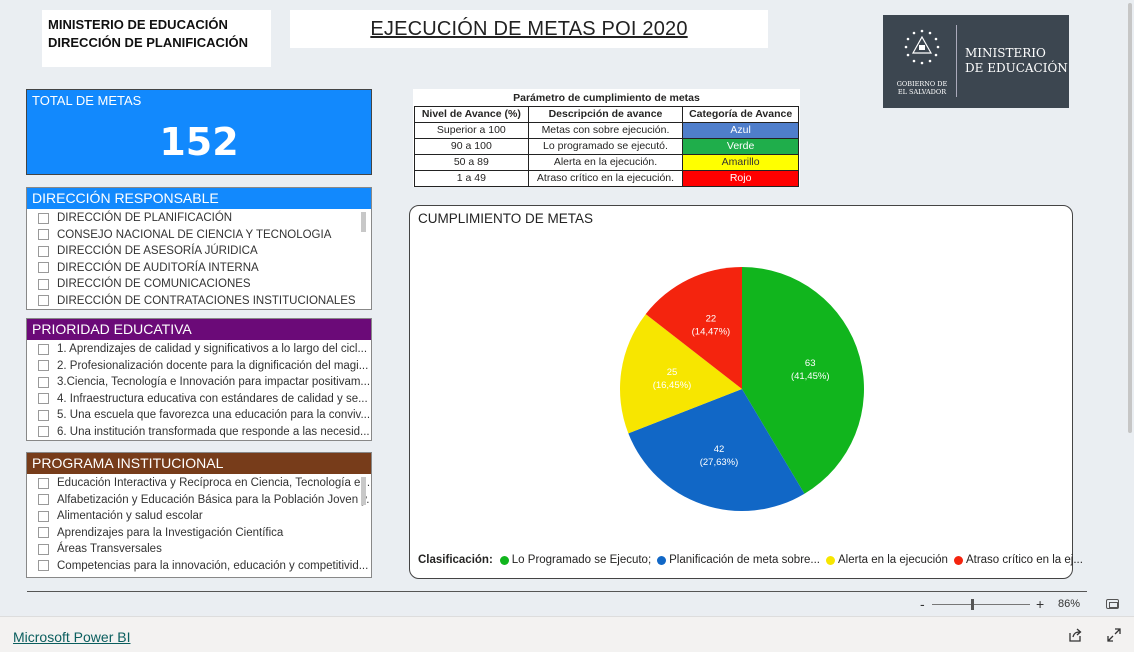 The height and width of the screenshot is (652, 1134). I want to click on legend-entry: Lo Programado se Ejecuto;, so click(575, 560).